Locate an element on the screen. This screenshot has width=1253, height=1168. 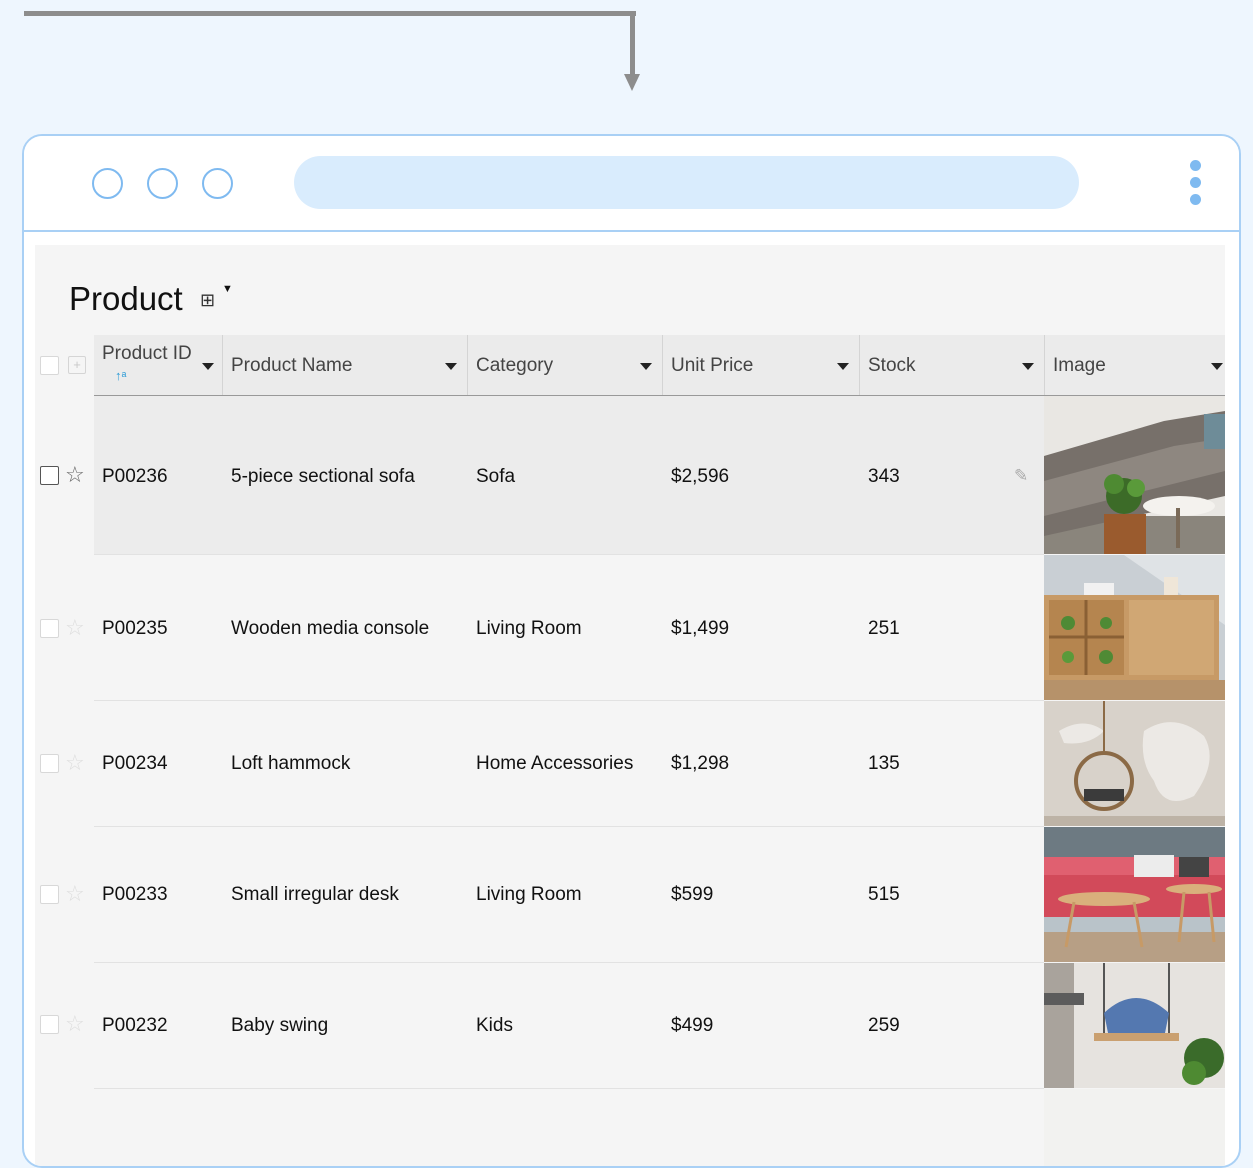
table-view-icon: ⊞ is located at coordinates (207, 300).